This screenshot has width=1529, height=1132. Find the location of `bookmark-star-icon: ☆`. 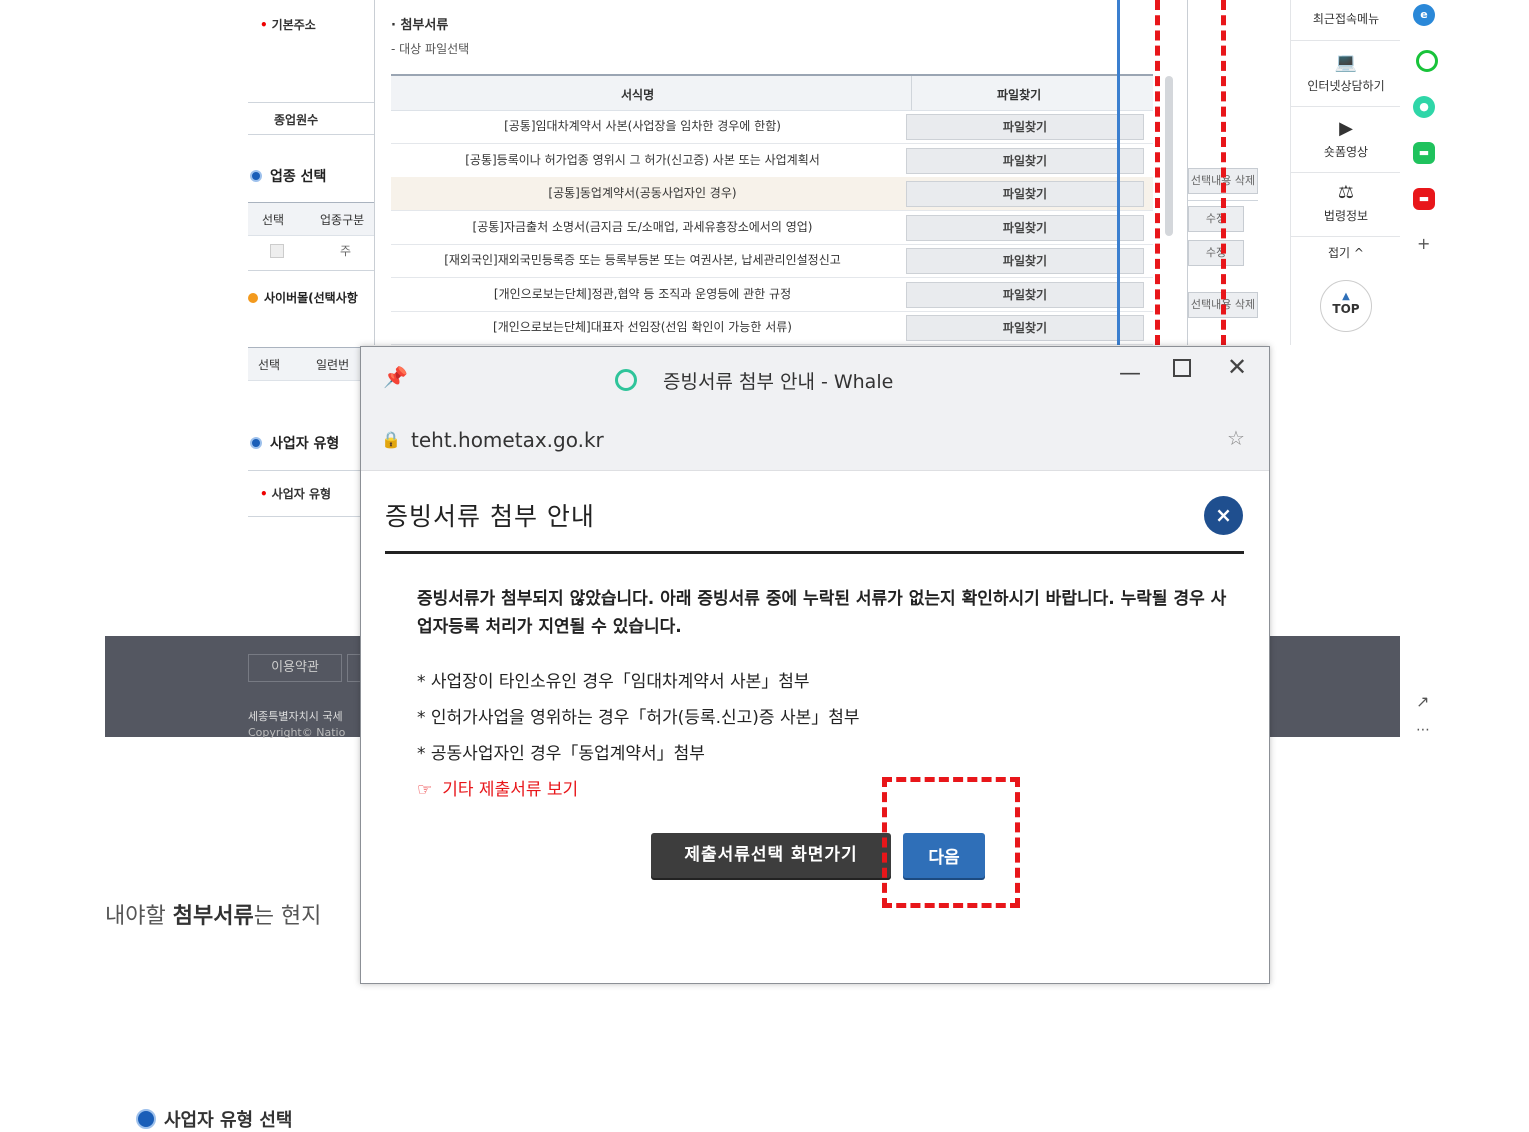

bookmark-star-icon: ☆ is located at coordinates (1236, 438).